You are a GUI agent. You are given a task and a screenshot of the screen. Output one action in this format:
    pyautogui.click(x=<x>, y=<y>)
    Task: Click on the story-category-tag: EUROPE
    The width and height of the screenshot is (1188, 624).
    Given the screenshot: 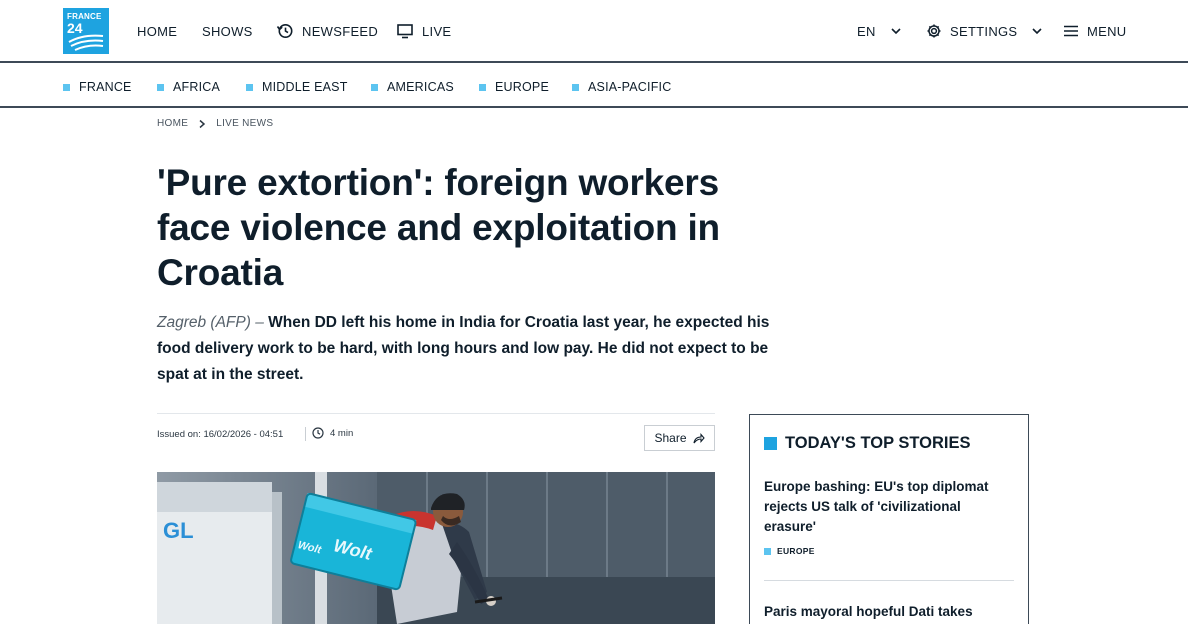 What is the action you would take?
    pyautogui.click(x=789, y=551)
    